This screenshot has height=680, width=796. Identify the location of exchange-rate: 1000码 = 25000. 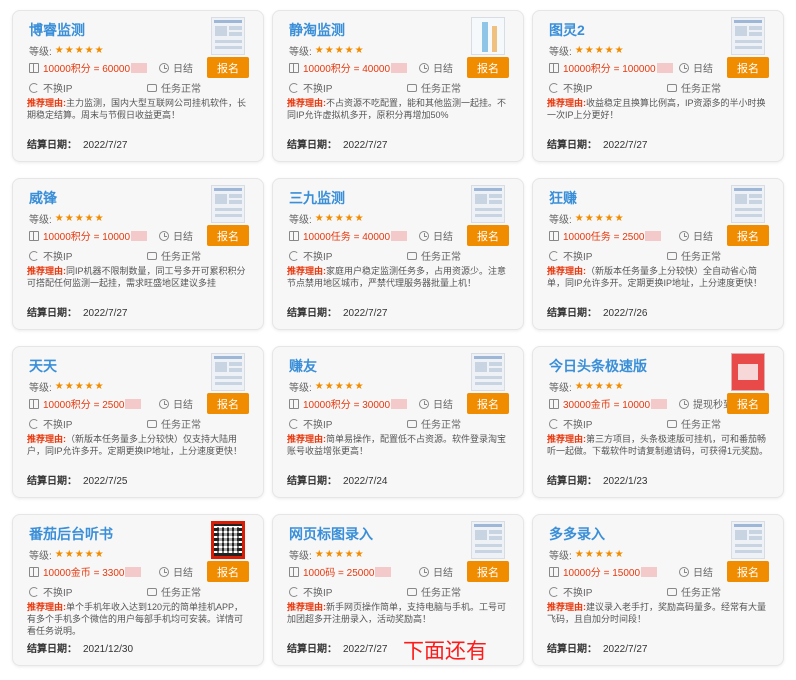
(340, 571).